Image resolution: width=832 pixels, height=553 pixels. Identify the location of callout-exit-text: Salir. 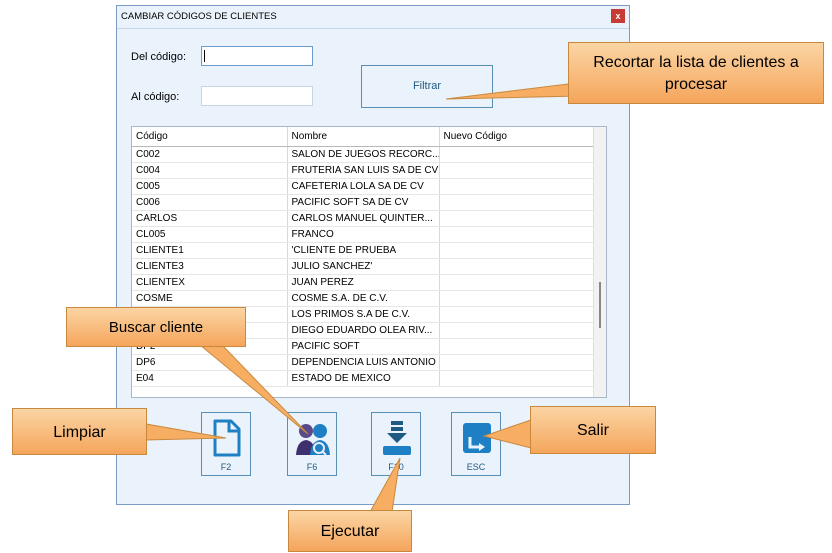
(593, 430).